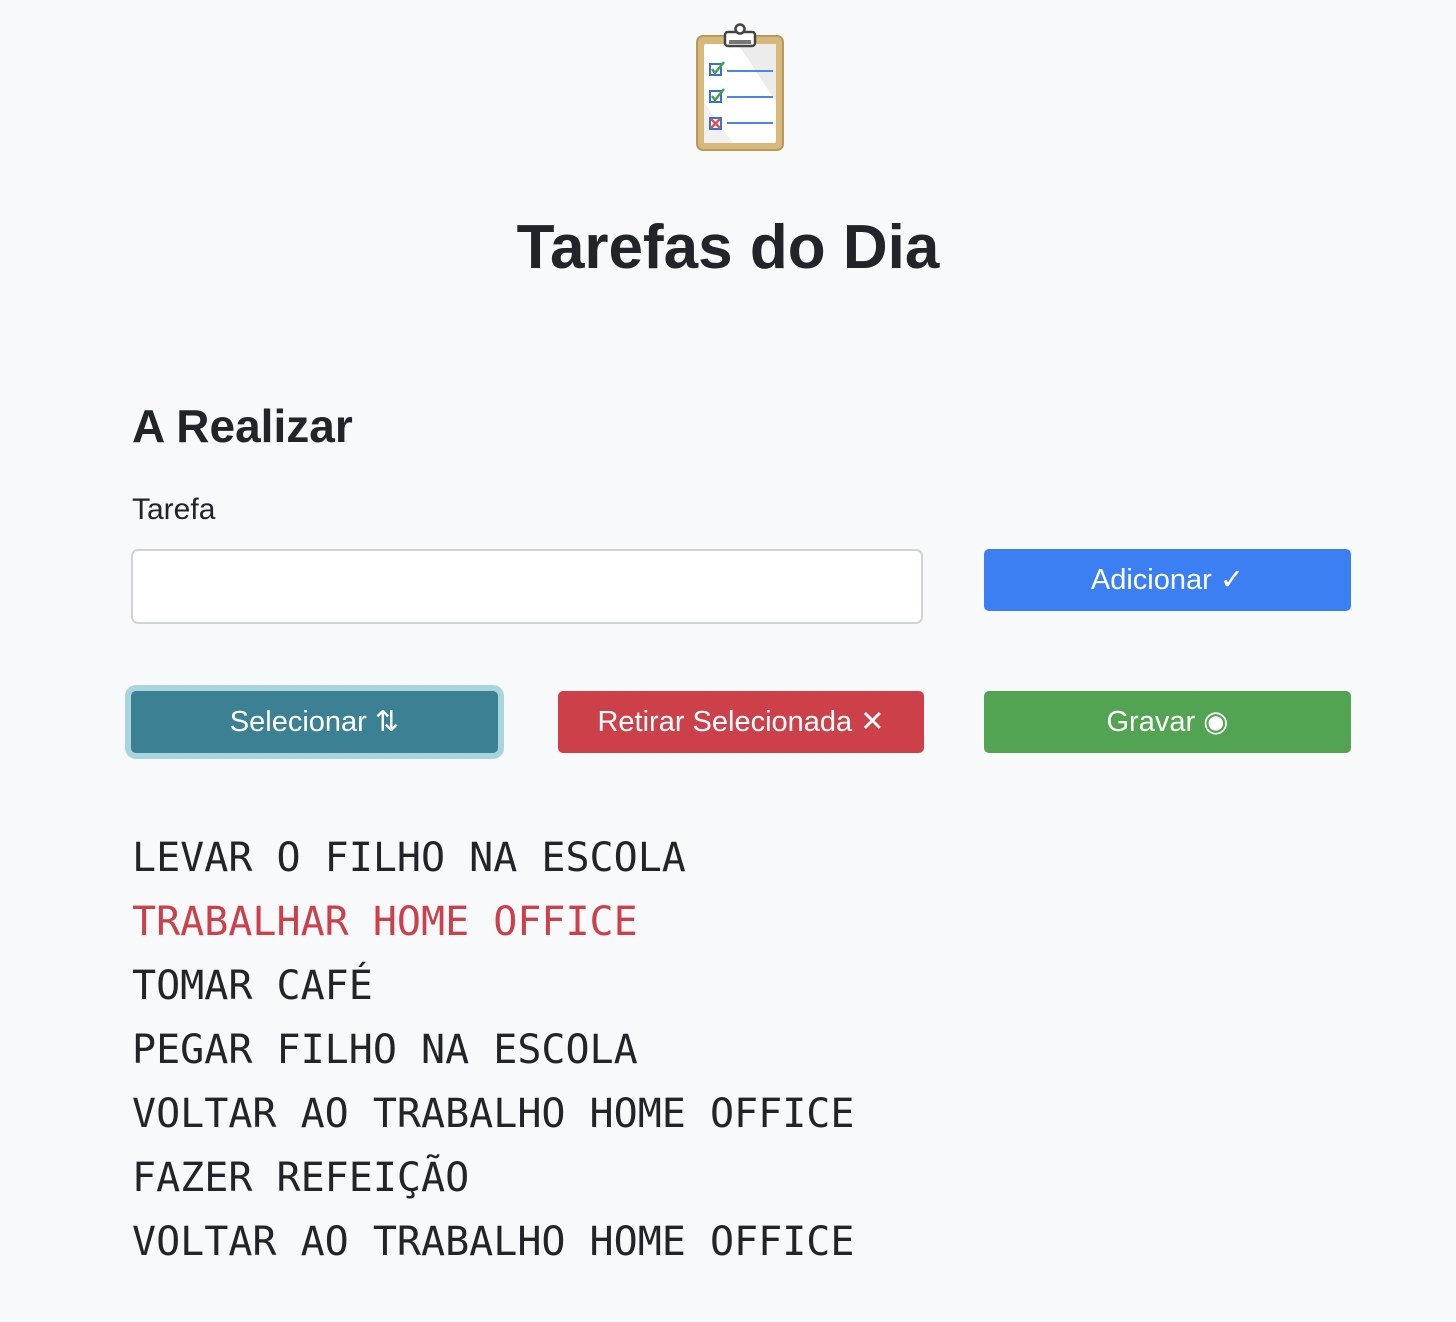 This screenshot has width=1456, height=1322. I want to click on add-button: Adicionar ✓, so click(1167, 580).